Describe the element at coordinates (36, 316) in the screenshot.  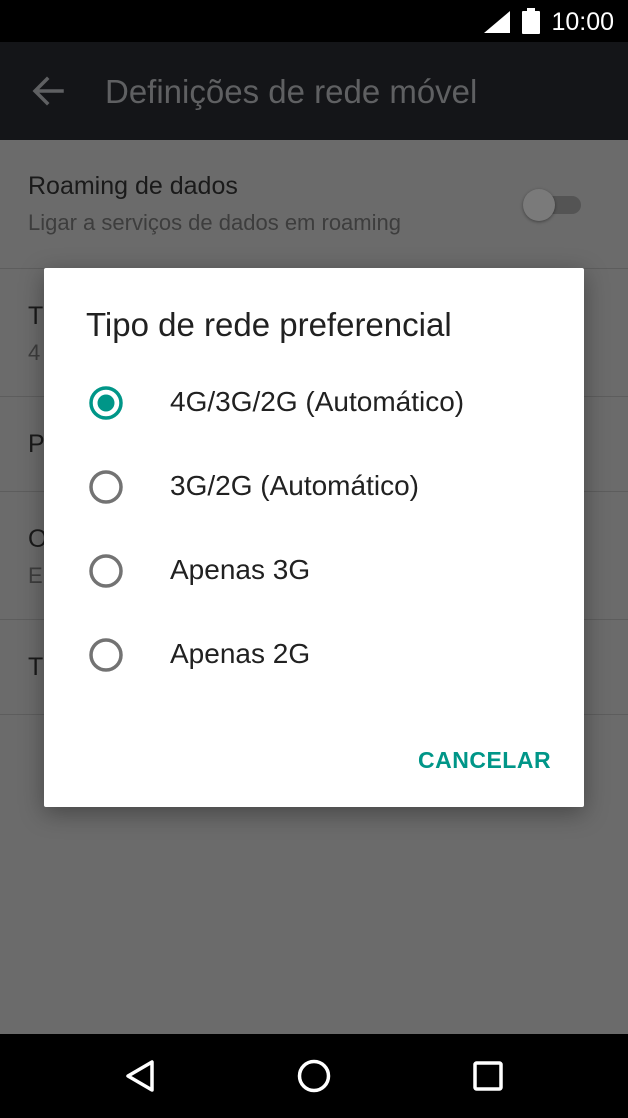
I see `setting-network-type-title: T` at that location.